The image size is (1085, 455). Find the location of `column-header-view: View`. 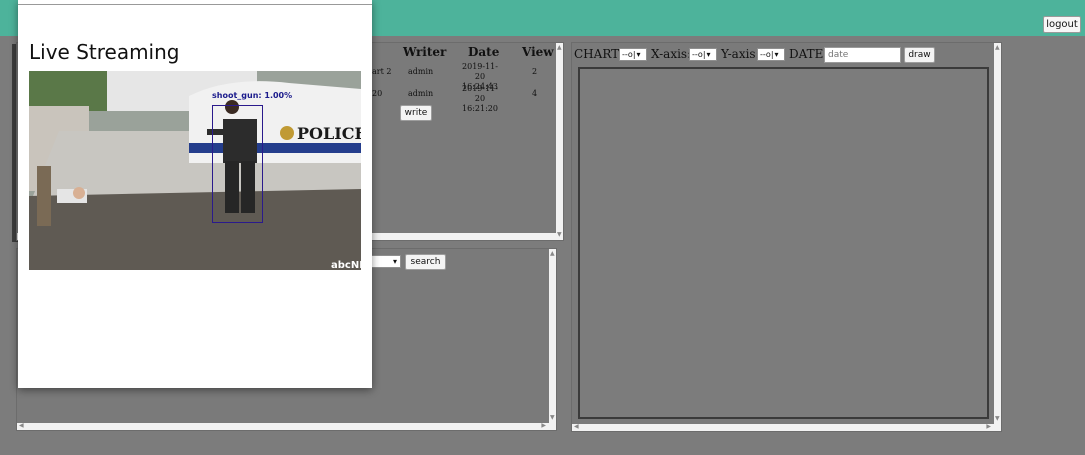

column-header-view: View is located at coordinates (538, 52).